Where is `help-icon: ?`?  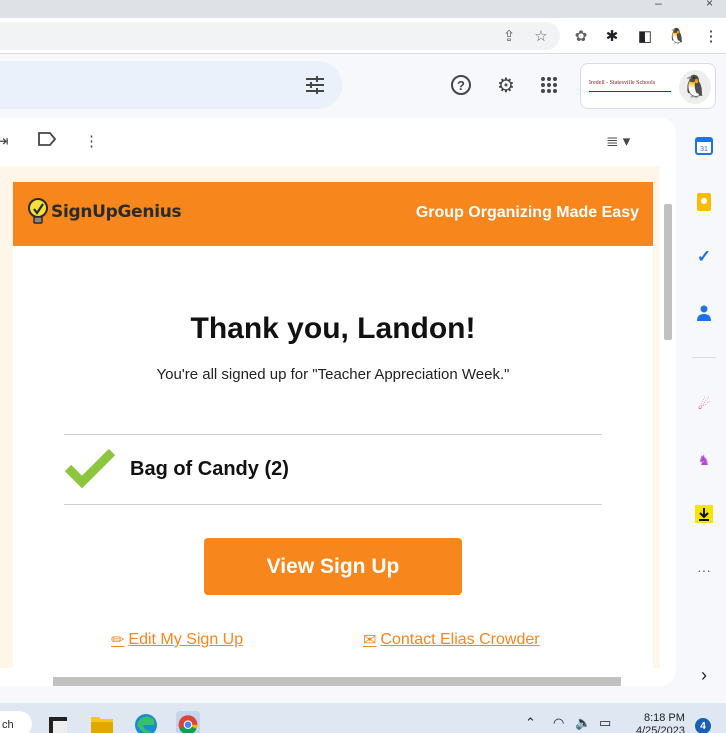 help-icon: ? is located at coordinates (461, 85).